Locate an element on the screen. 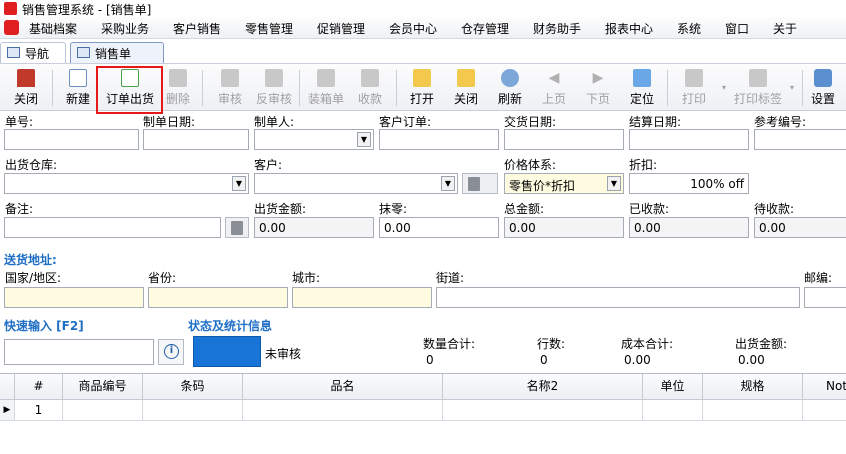 Image resolution: width=846 pixels, height=454 pixels. menu-promotion: 促销管理 is located at coordinates (341, 28).